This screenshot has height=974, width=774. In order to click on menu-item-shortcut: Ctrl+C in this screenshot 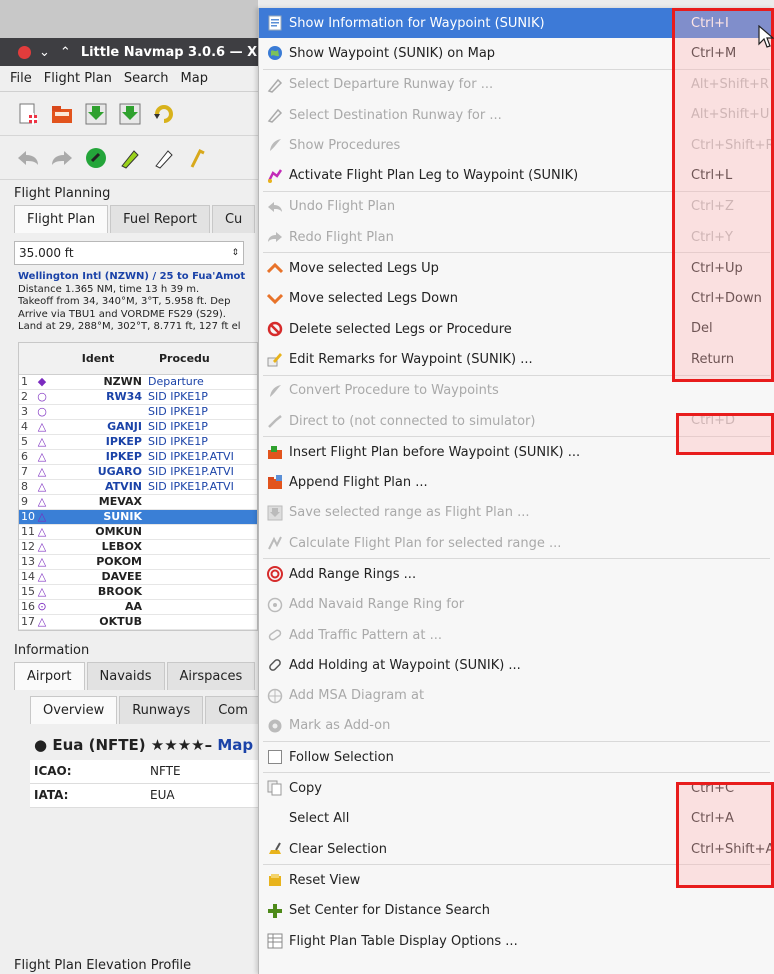, I will do `click(713, 788)`.